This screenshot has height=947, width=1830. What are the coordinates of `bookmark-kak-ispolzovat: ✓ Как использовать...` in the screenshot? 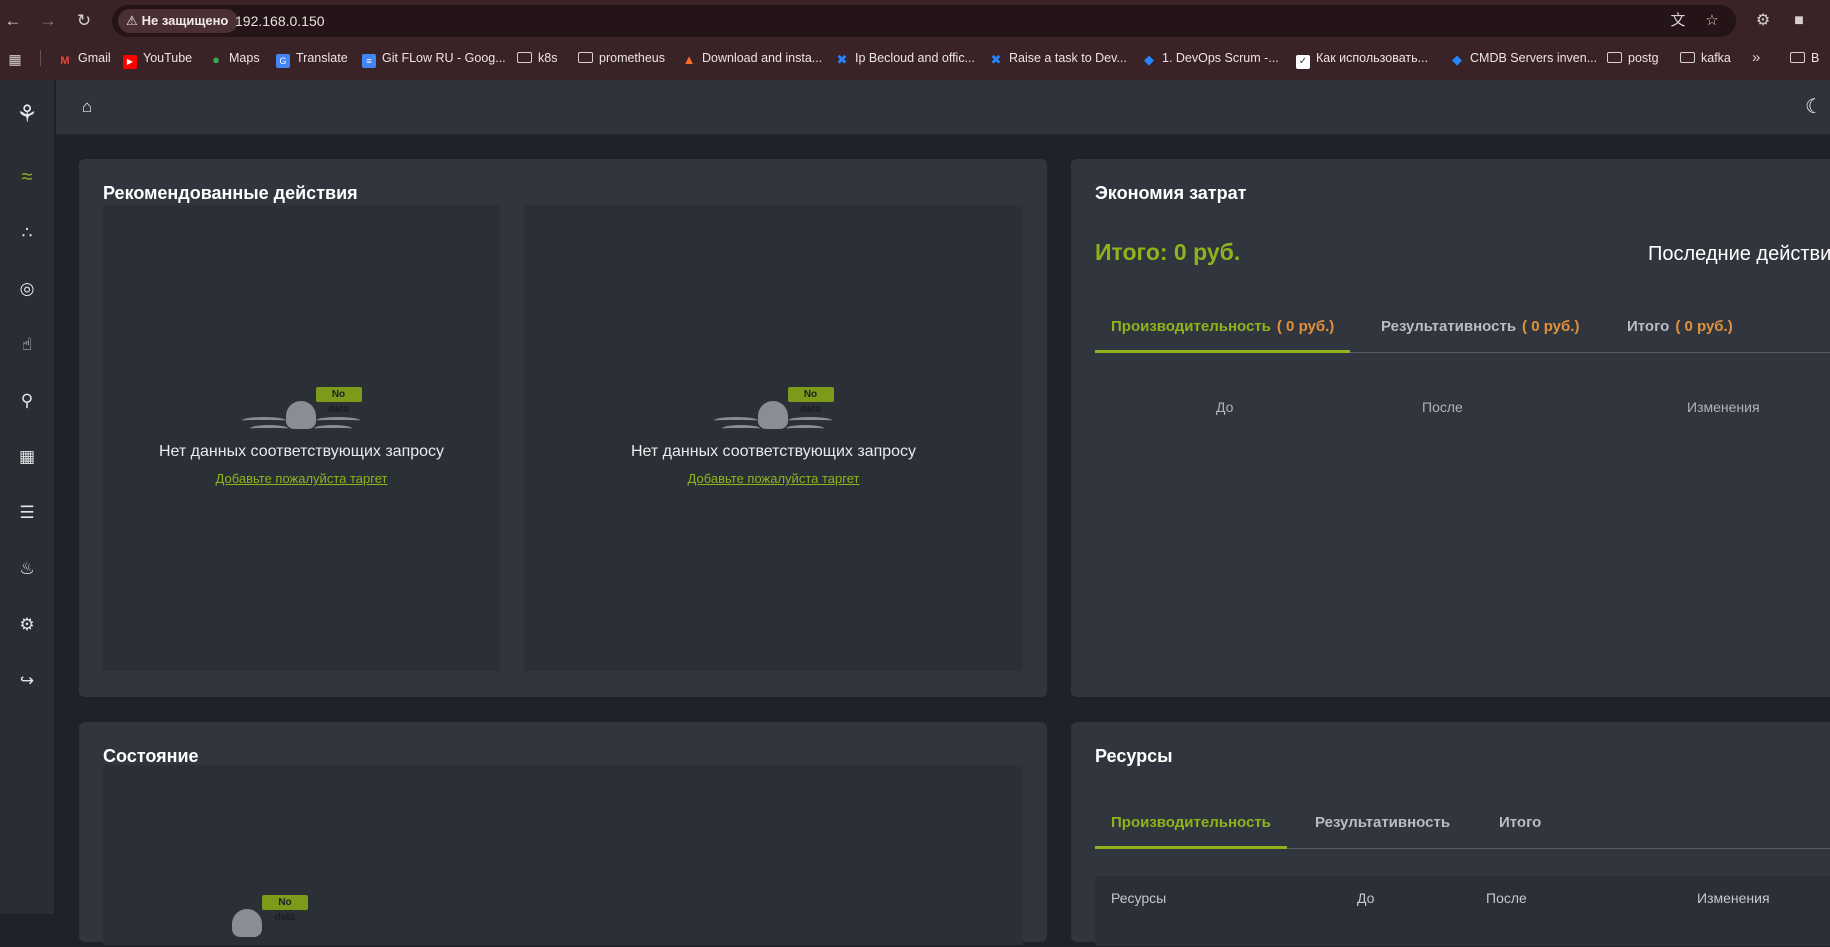 It's located at (1362, 58).